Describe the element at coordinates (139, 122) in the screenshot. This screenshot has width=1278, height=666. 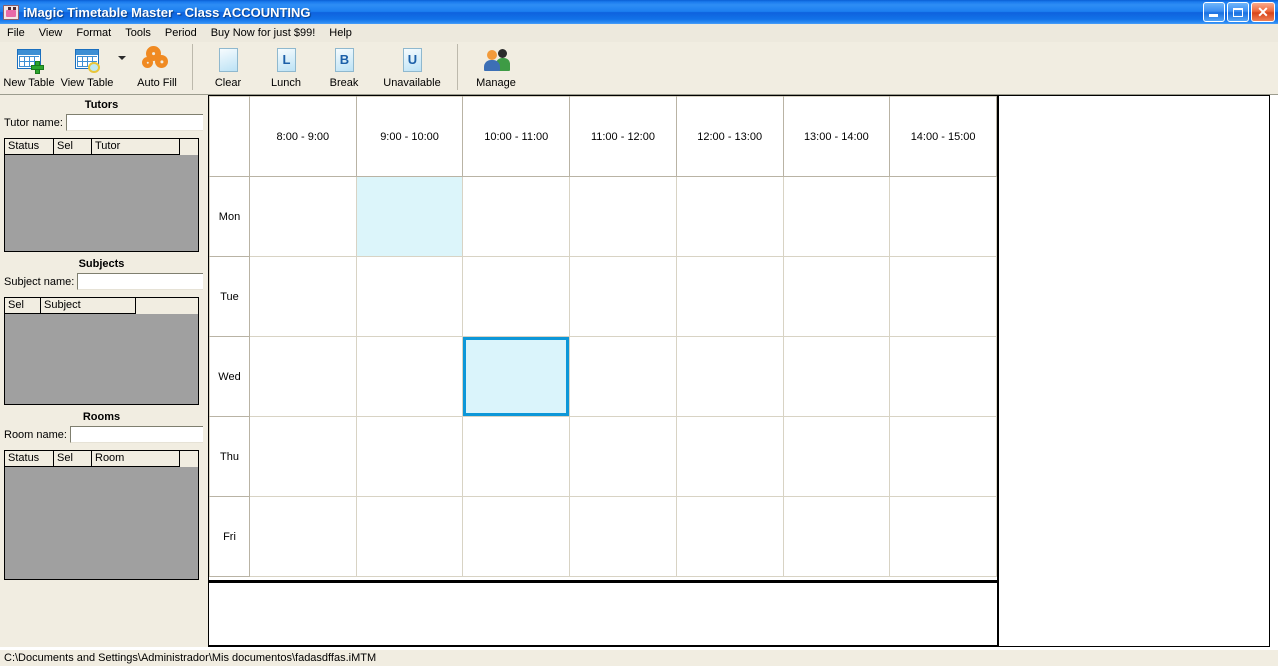
I see `tutor-name-input` at that location.